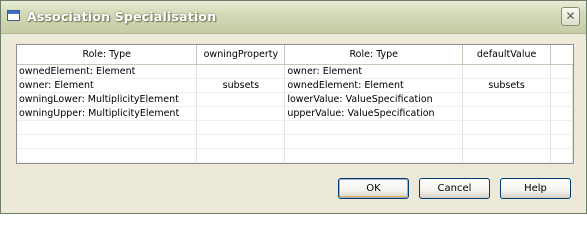  Describe the element at coordinates (107, 99) in the screenshot. I see `cell-role-type-left: owningLower: MultiplicityElement` at that location.